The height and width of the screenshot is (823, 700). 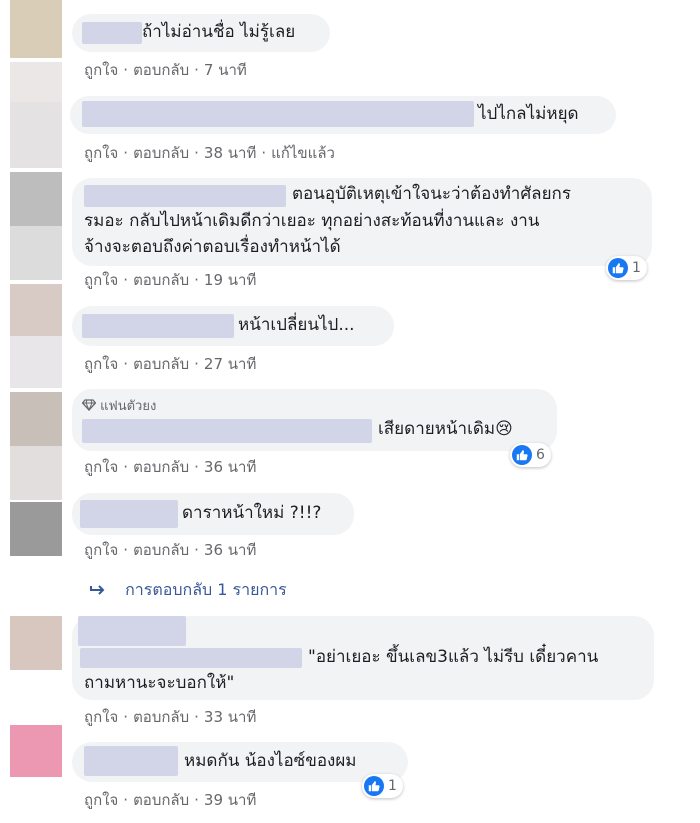 I want to click on comment-time: 39 นาที, so click(x=230, y=800).